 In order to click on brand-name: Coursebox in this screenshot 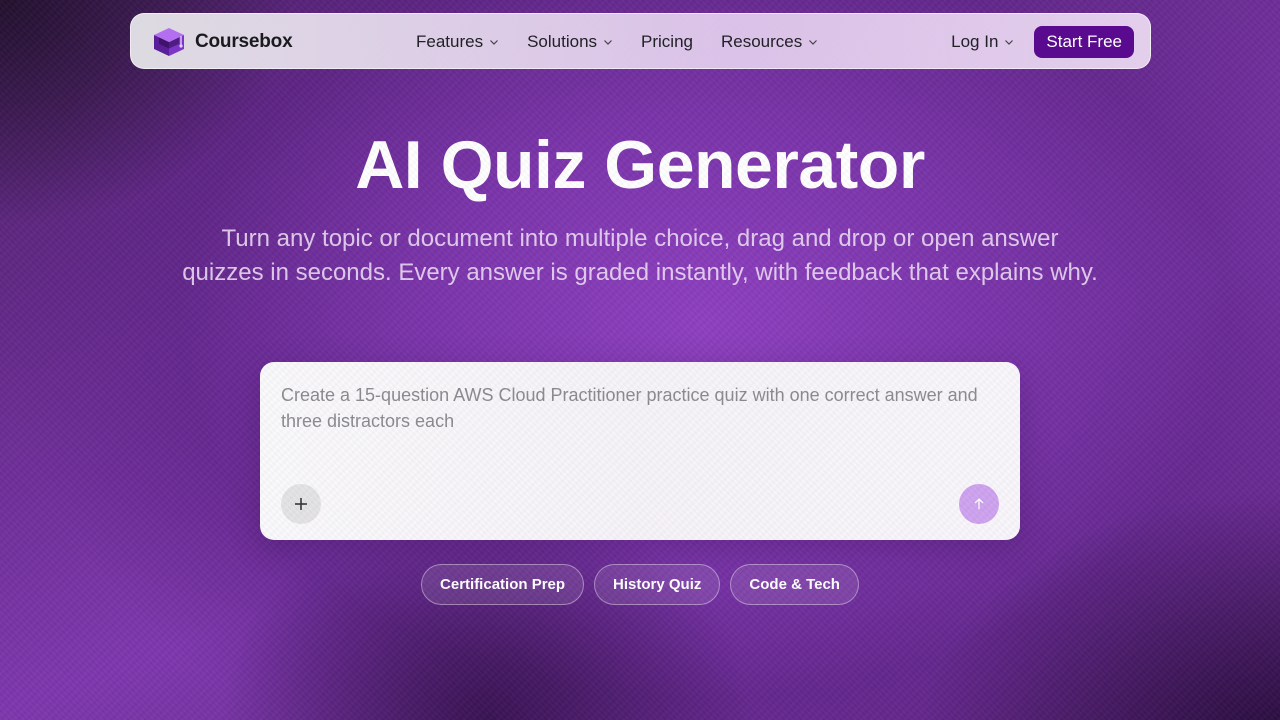, I will do `click(244, 41)`.